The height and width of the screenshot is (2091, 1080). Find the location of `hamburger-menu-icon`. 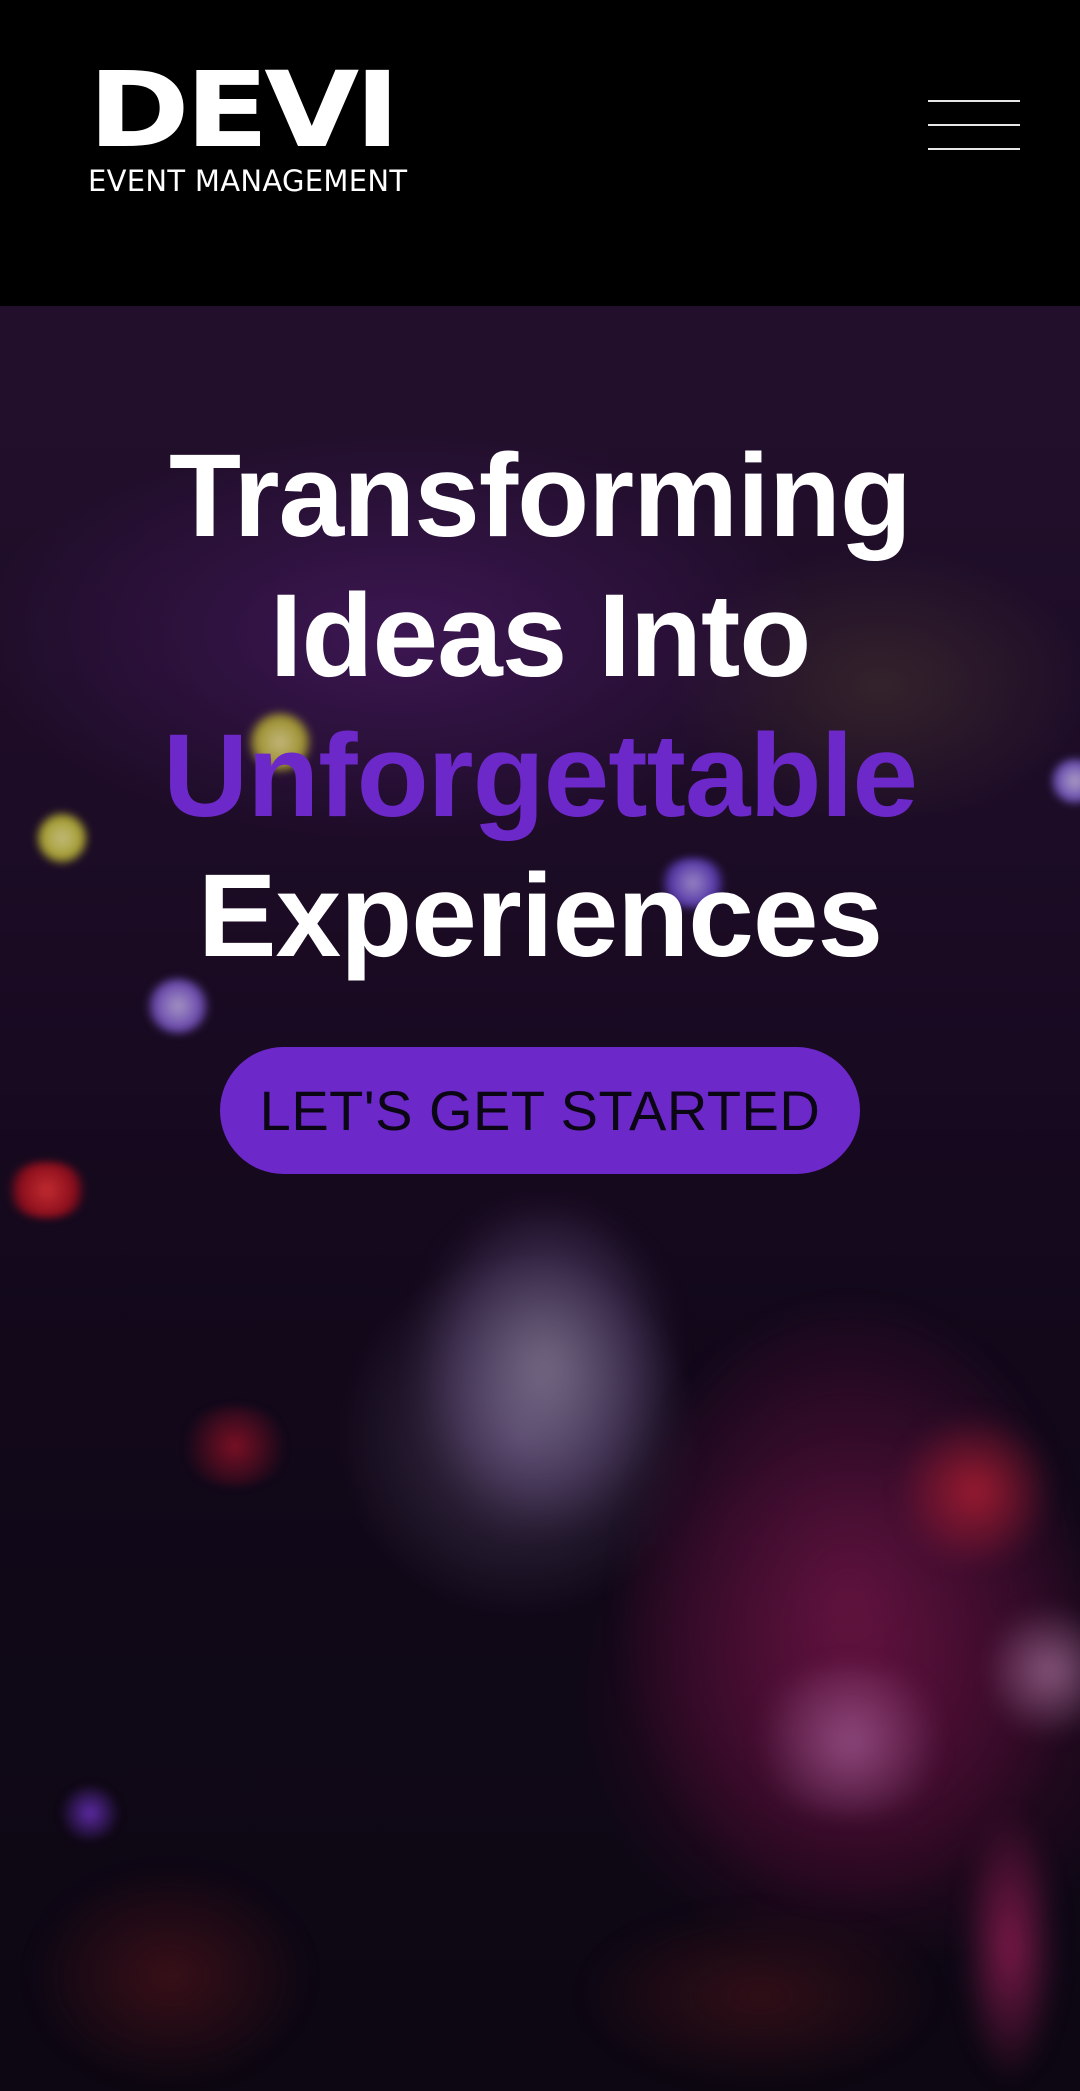

hamburger-menu-icon is located at coordinates (974, 124).